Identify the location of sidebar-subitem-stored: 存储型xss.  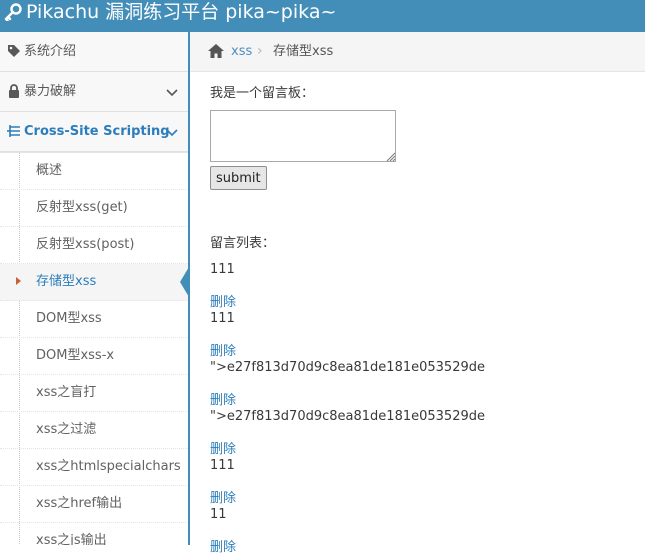
(94, 282).